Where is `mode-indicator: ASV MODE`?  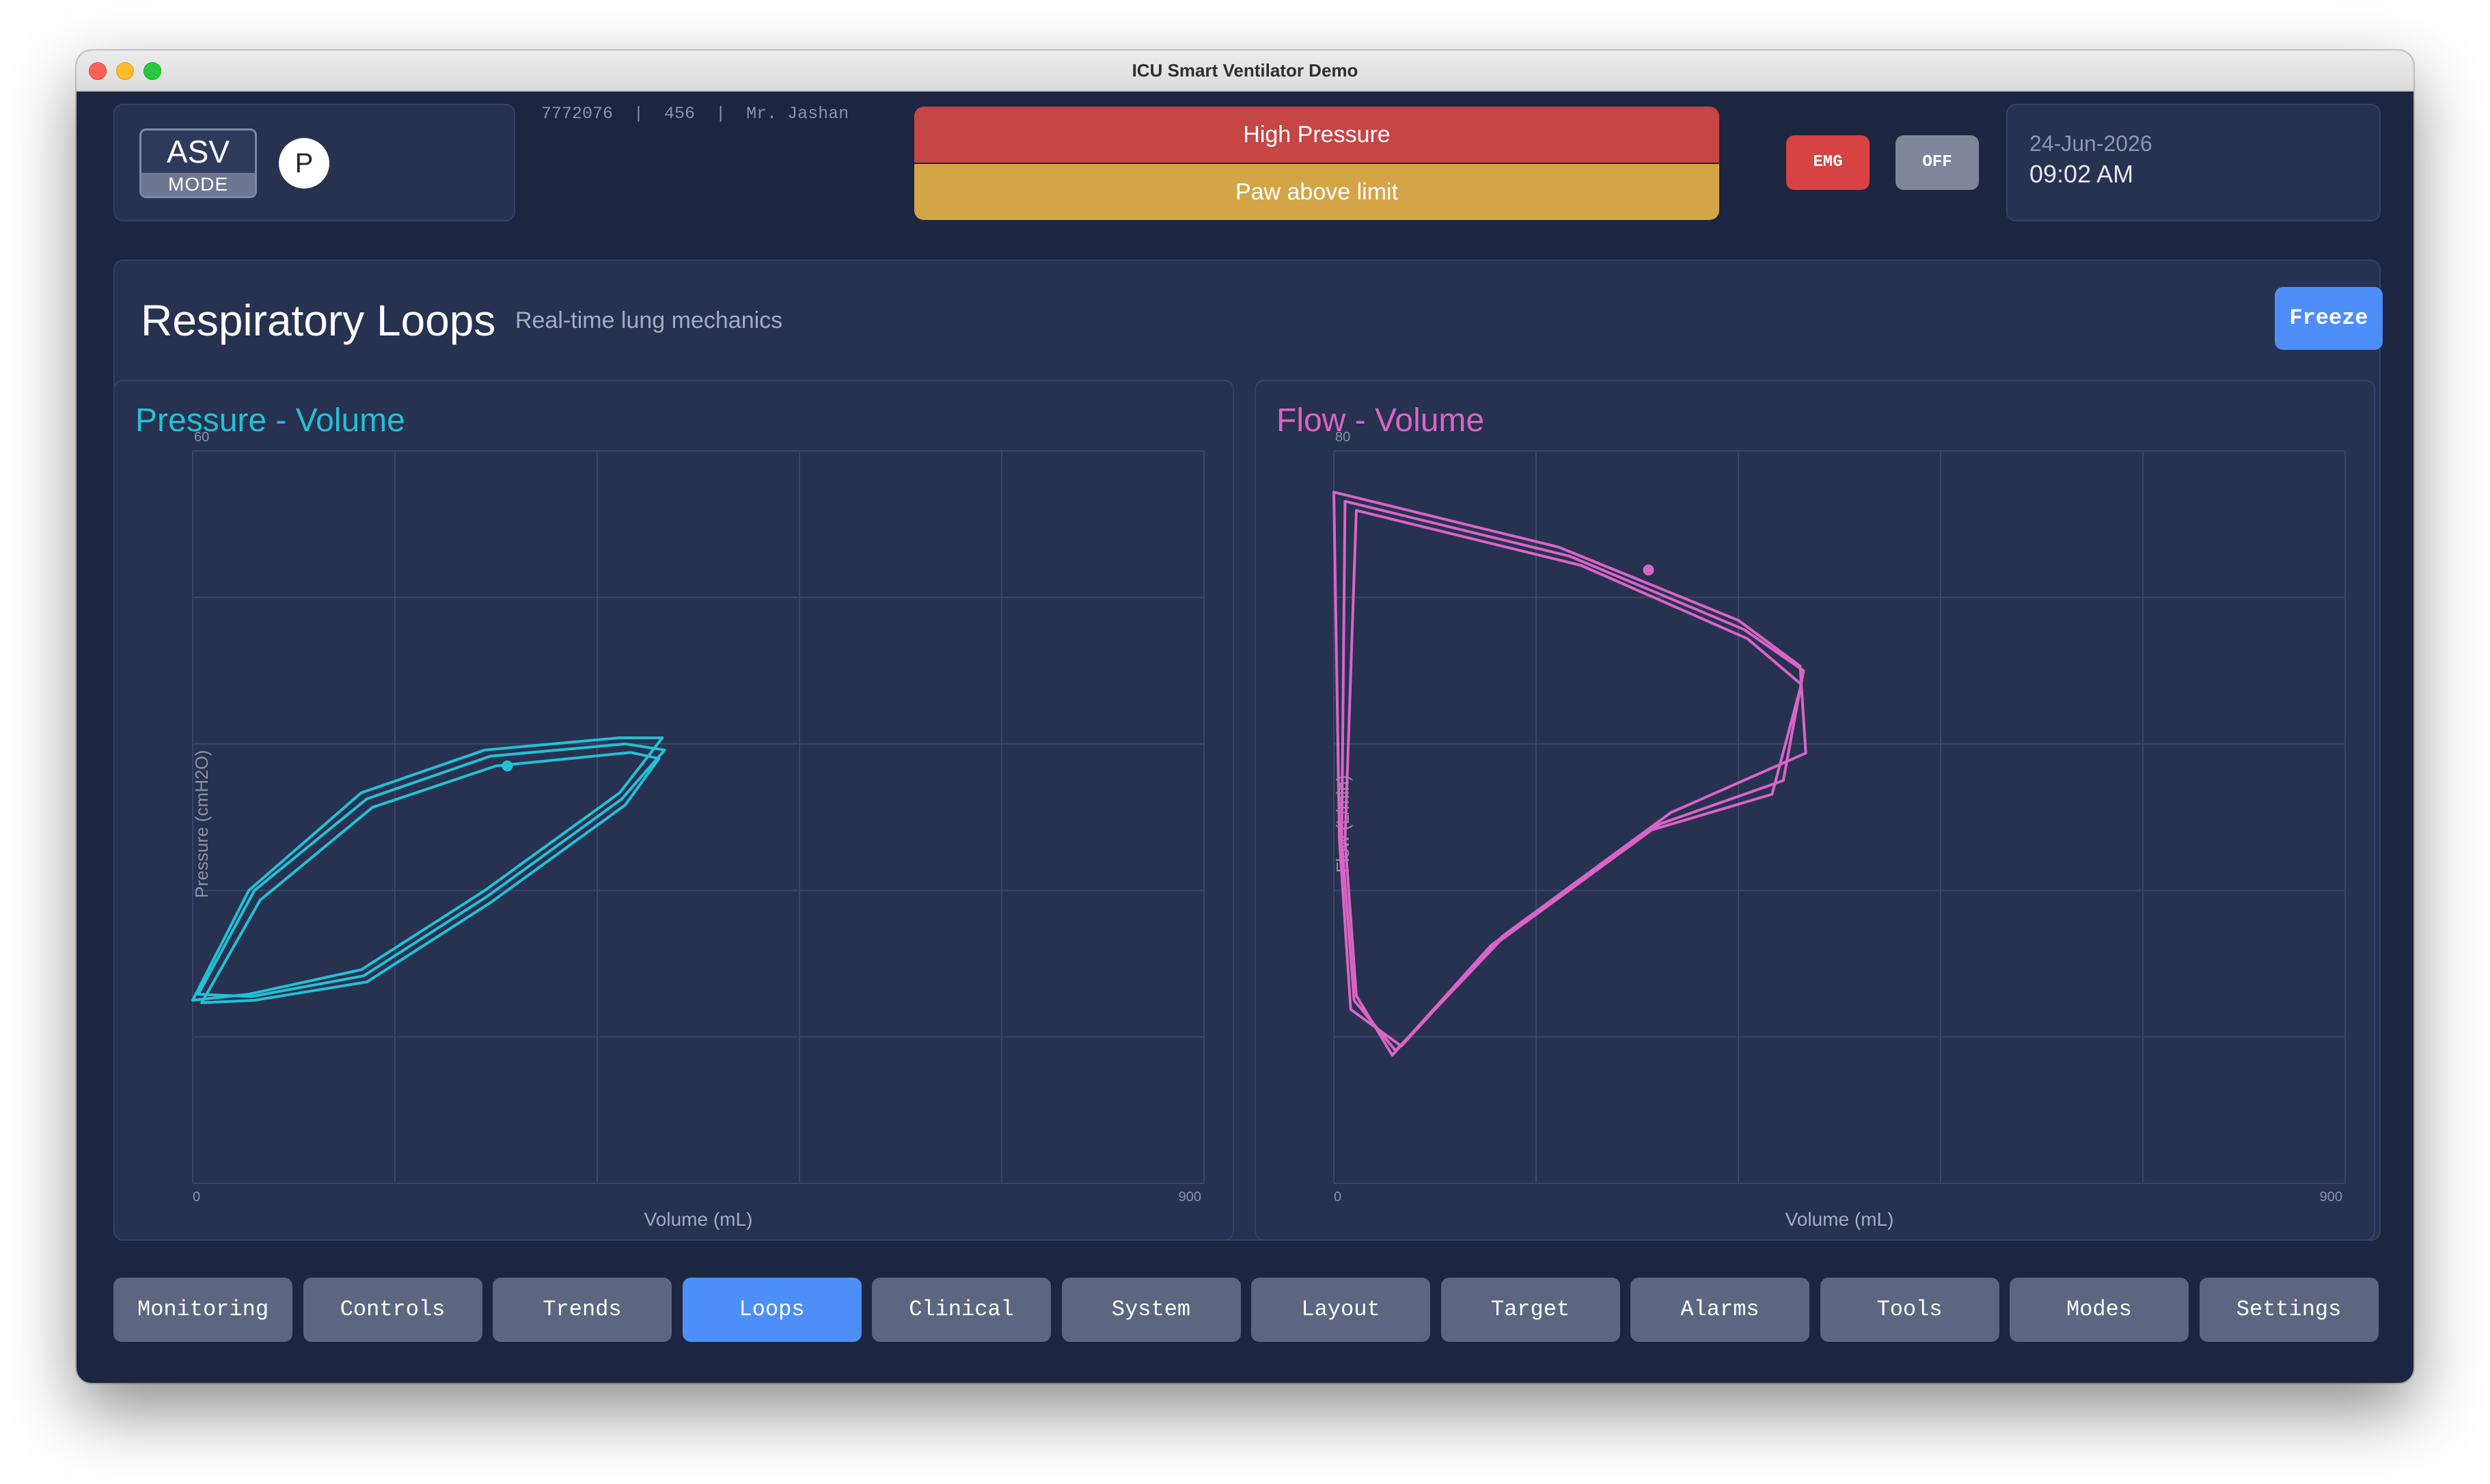
mode-indicator: ASV MODE is located at coordinates (198, 163).